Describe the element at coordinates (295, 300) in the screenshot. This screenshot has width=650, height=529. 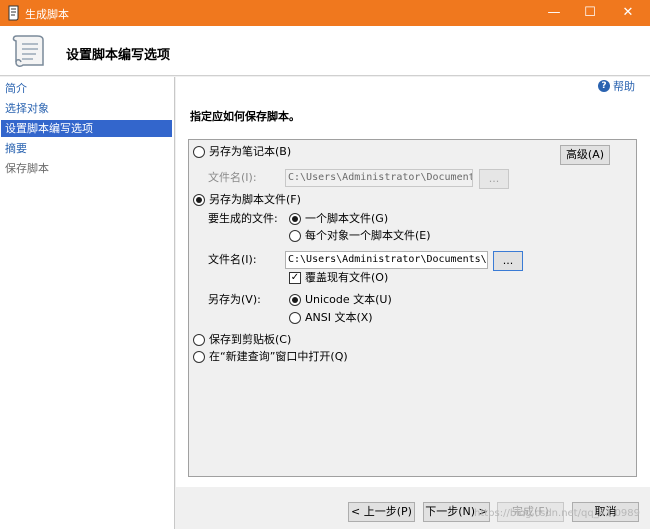
I see `unicode-radio` at that location.